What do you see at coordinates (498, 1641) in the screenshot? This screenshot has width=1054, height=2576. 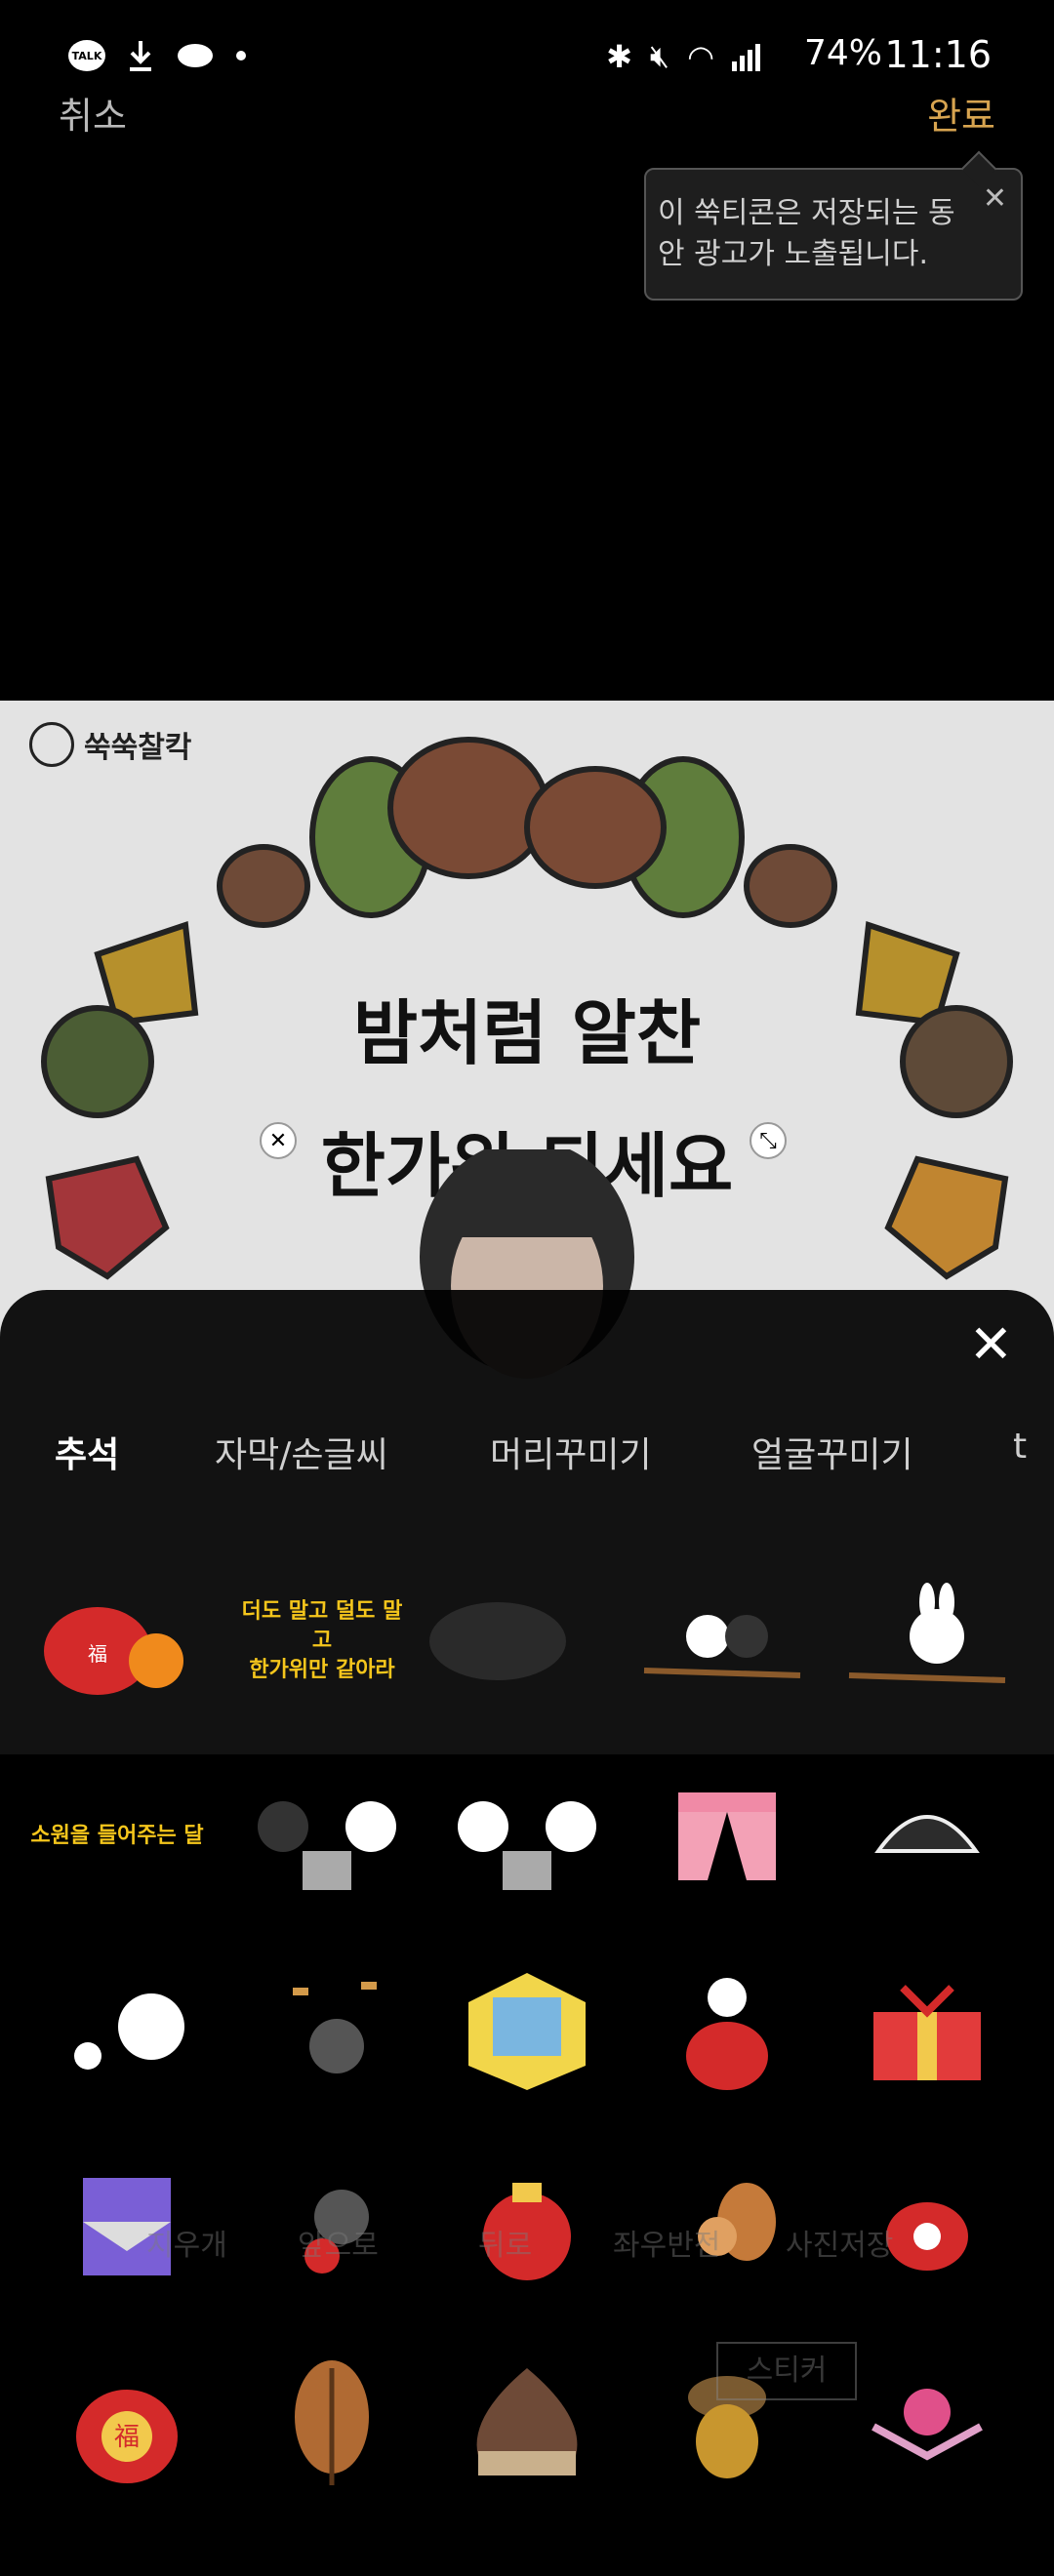 I see `chuseok-sticker` at bounding box center [498, 1641].